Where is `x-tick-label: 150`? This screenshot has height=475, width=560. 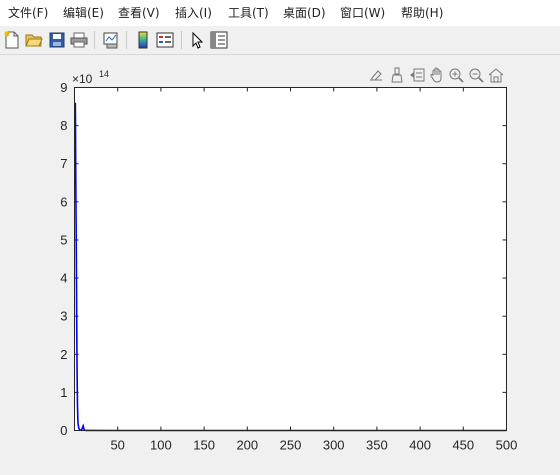
x-tick-label: 150 is located at coordinates (204, 445).